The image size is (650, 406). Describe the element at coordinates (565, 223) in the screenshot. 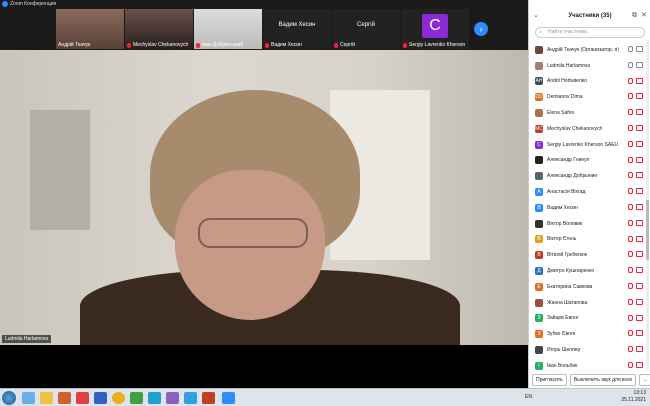

I see `participant-name: Віктор Воловик` at that location.